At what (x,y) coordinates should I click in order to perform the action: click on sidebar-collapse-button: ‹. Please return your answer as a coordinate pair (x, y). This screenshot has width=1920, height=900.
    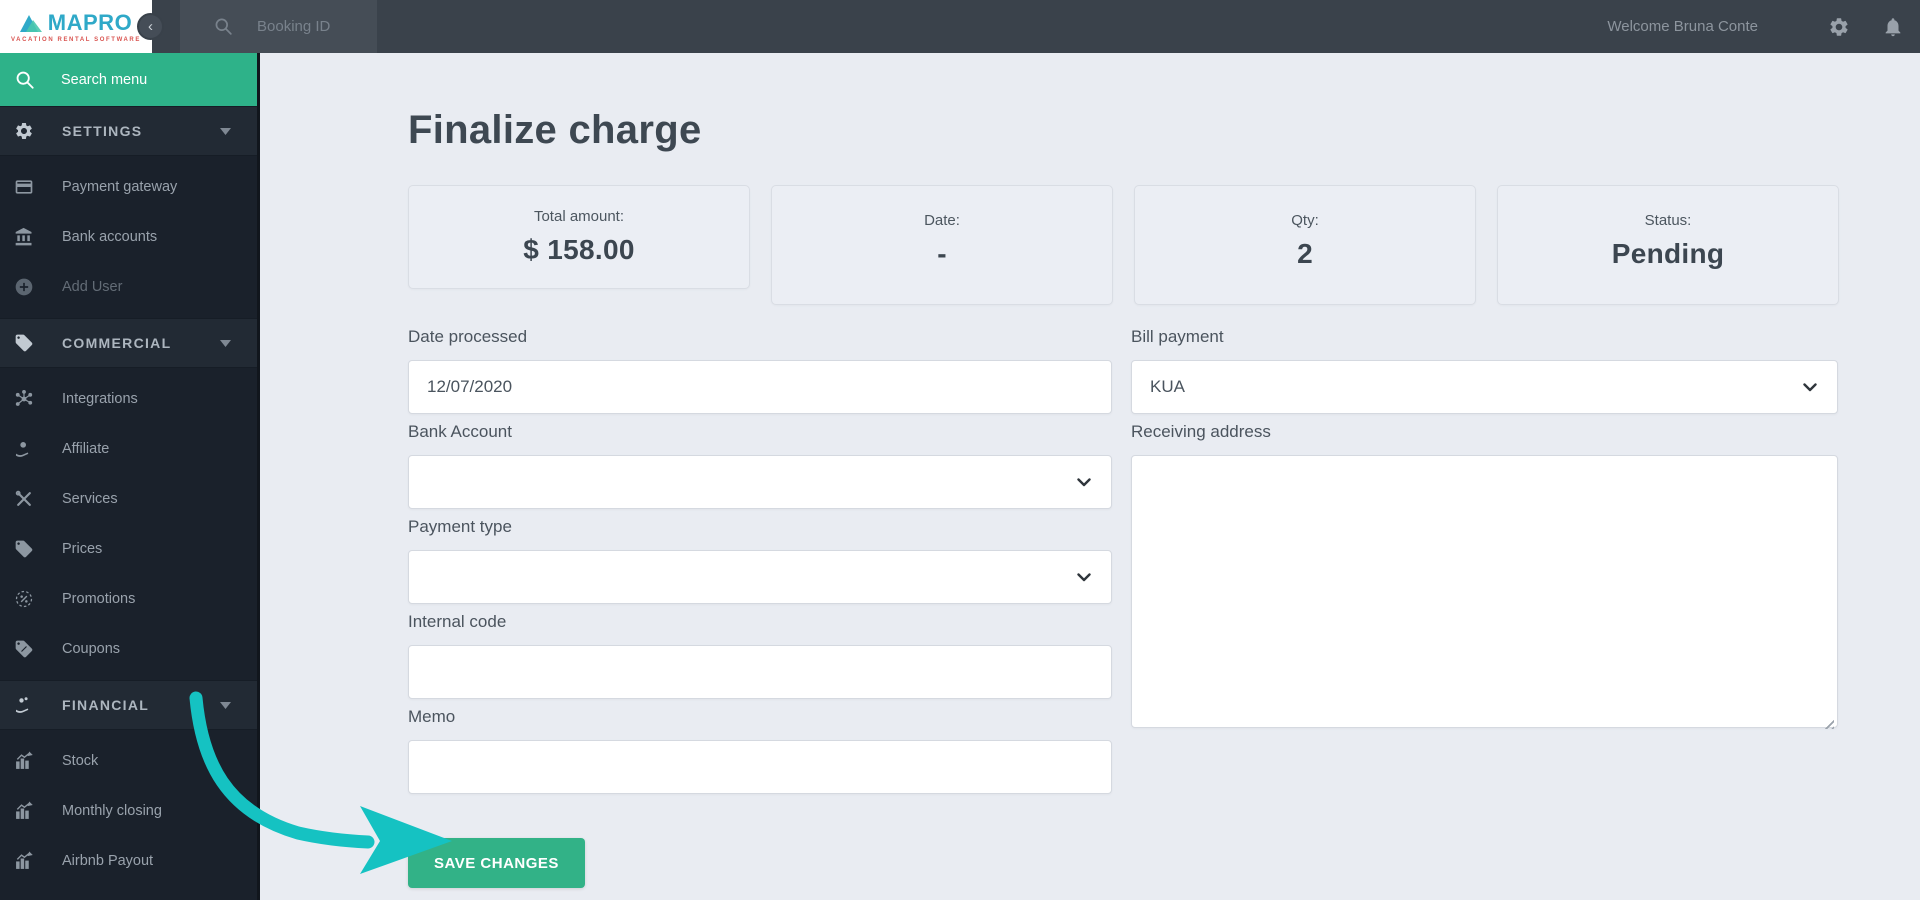
    Looking at the image, I should click on (150, 26).